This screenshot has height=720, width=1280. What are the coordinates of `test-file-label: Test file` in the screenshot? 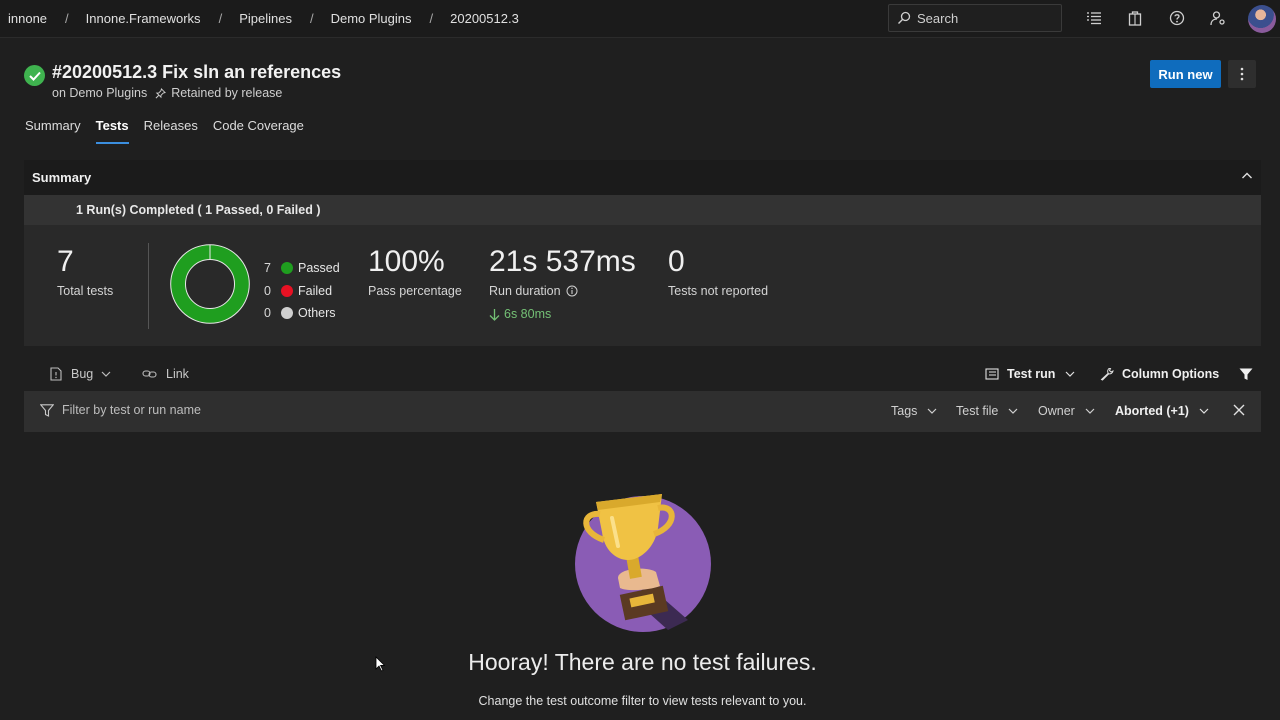 It's located at (977, 411).